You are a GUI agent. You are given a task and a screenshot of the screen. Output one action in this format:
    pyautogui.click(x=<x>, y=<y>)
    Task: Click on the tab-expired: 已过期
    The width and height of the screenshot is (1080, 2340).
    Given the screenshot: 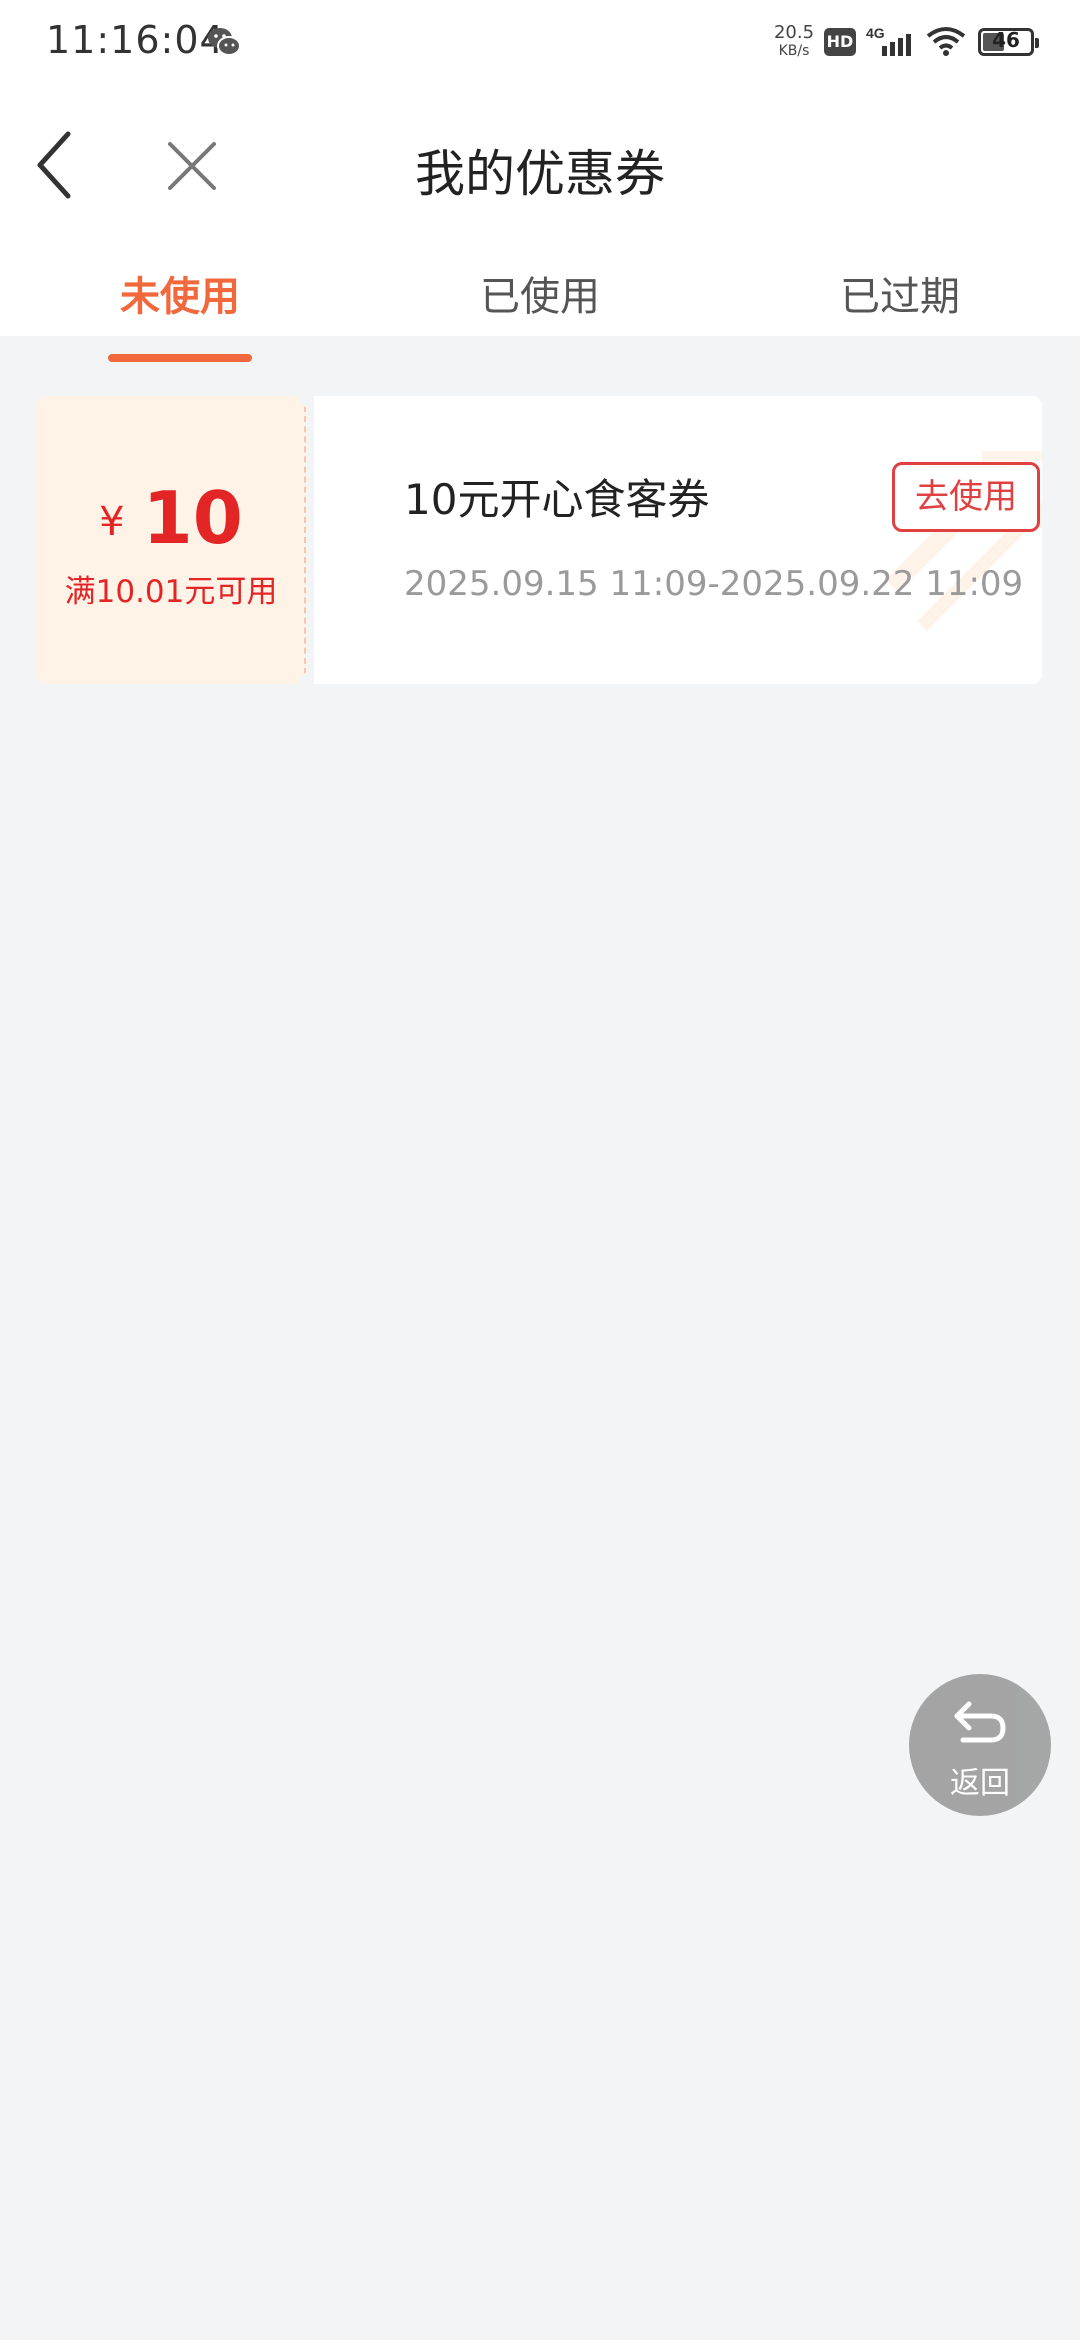 What is the action you would take?
    pyautogui.click(x=900, y=300)
    